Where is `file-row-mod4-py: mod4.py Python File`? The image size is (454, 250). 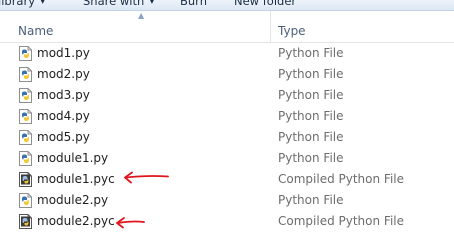 file-row-mod4-py: mod4.py Python File is located at coordinates (227, 116).